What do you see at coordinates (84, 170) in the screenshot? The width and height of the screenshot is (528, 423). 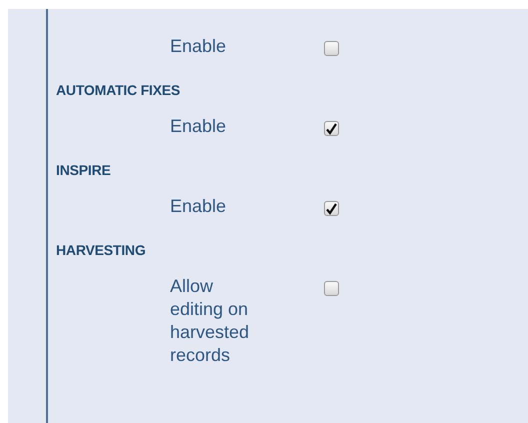 I see `section-heading: INSPIRE` at bounding box center [84, 170].